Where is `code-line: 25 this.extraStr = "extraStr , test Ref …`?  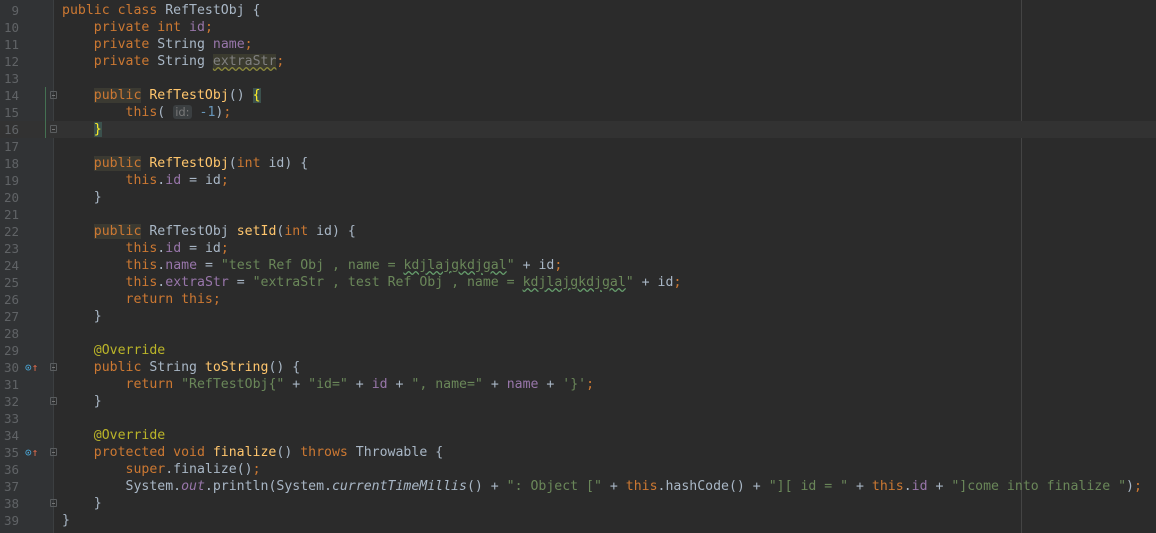
code-line: 25 this.extraStr = "extraStr , test Ref … is located at coordinates (578, 282).